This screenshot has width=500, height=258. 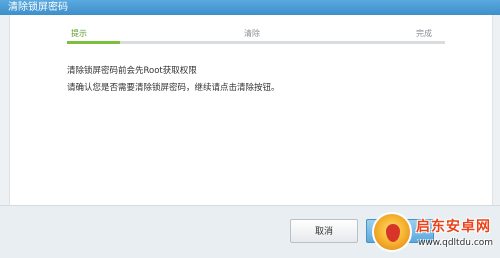 What do you see at coordinates (38, 7) in the screenshot?
I see `window-title: 清除锁屏密码` at bounding box center [38, 7].